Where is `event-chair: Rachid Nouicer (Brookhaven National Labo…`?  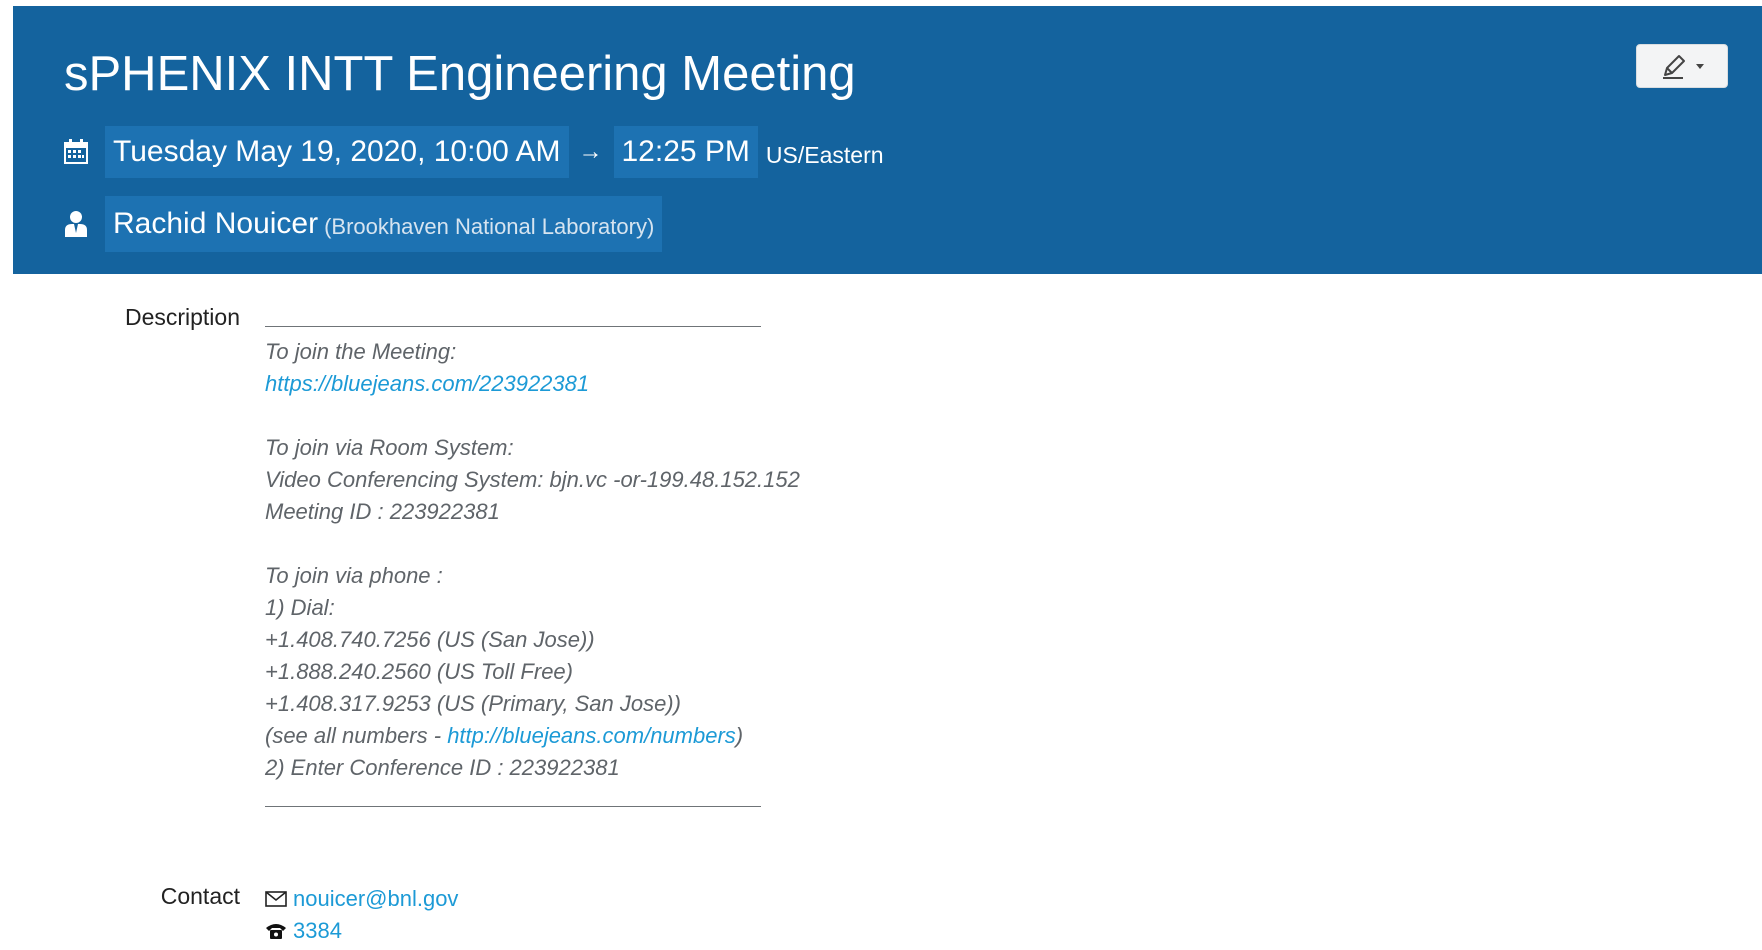 event-chair: Rachid Nouicer (Brookhaven National Labo… is located at coordinates (384, 224).